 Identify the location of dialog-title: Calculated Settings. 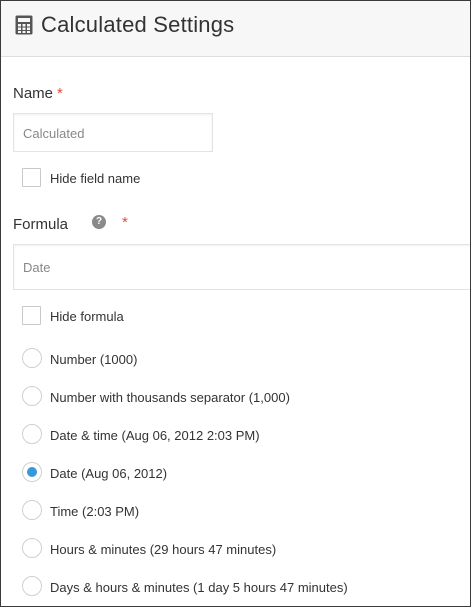
(138, 24).